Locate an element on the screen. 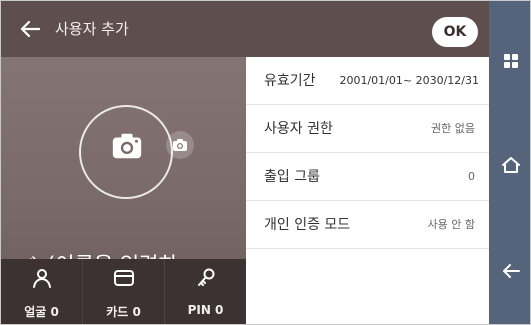  card-icon is located at coordinates (123, 278).